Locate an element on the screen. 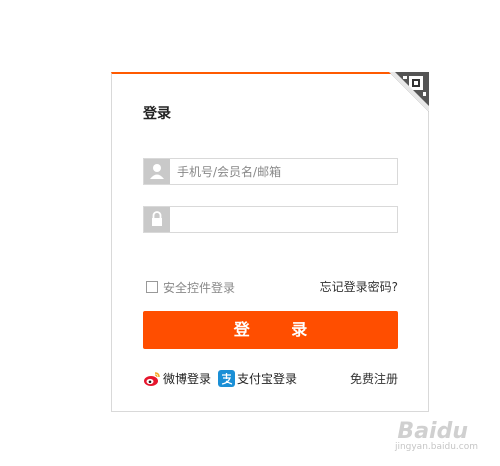 The width and height of the screenshot is (500, 466). username-field is located at coordinates (270, 171).